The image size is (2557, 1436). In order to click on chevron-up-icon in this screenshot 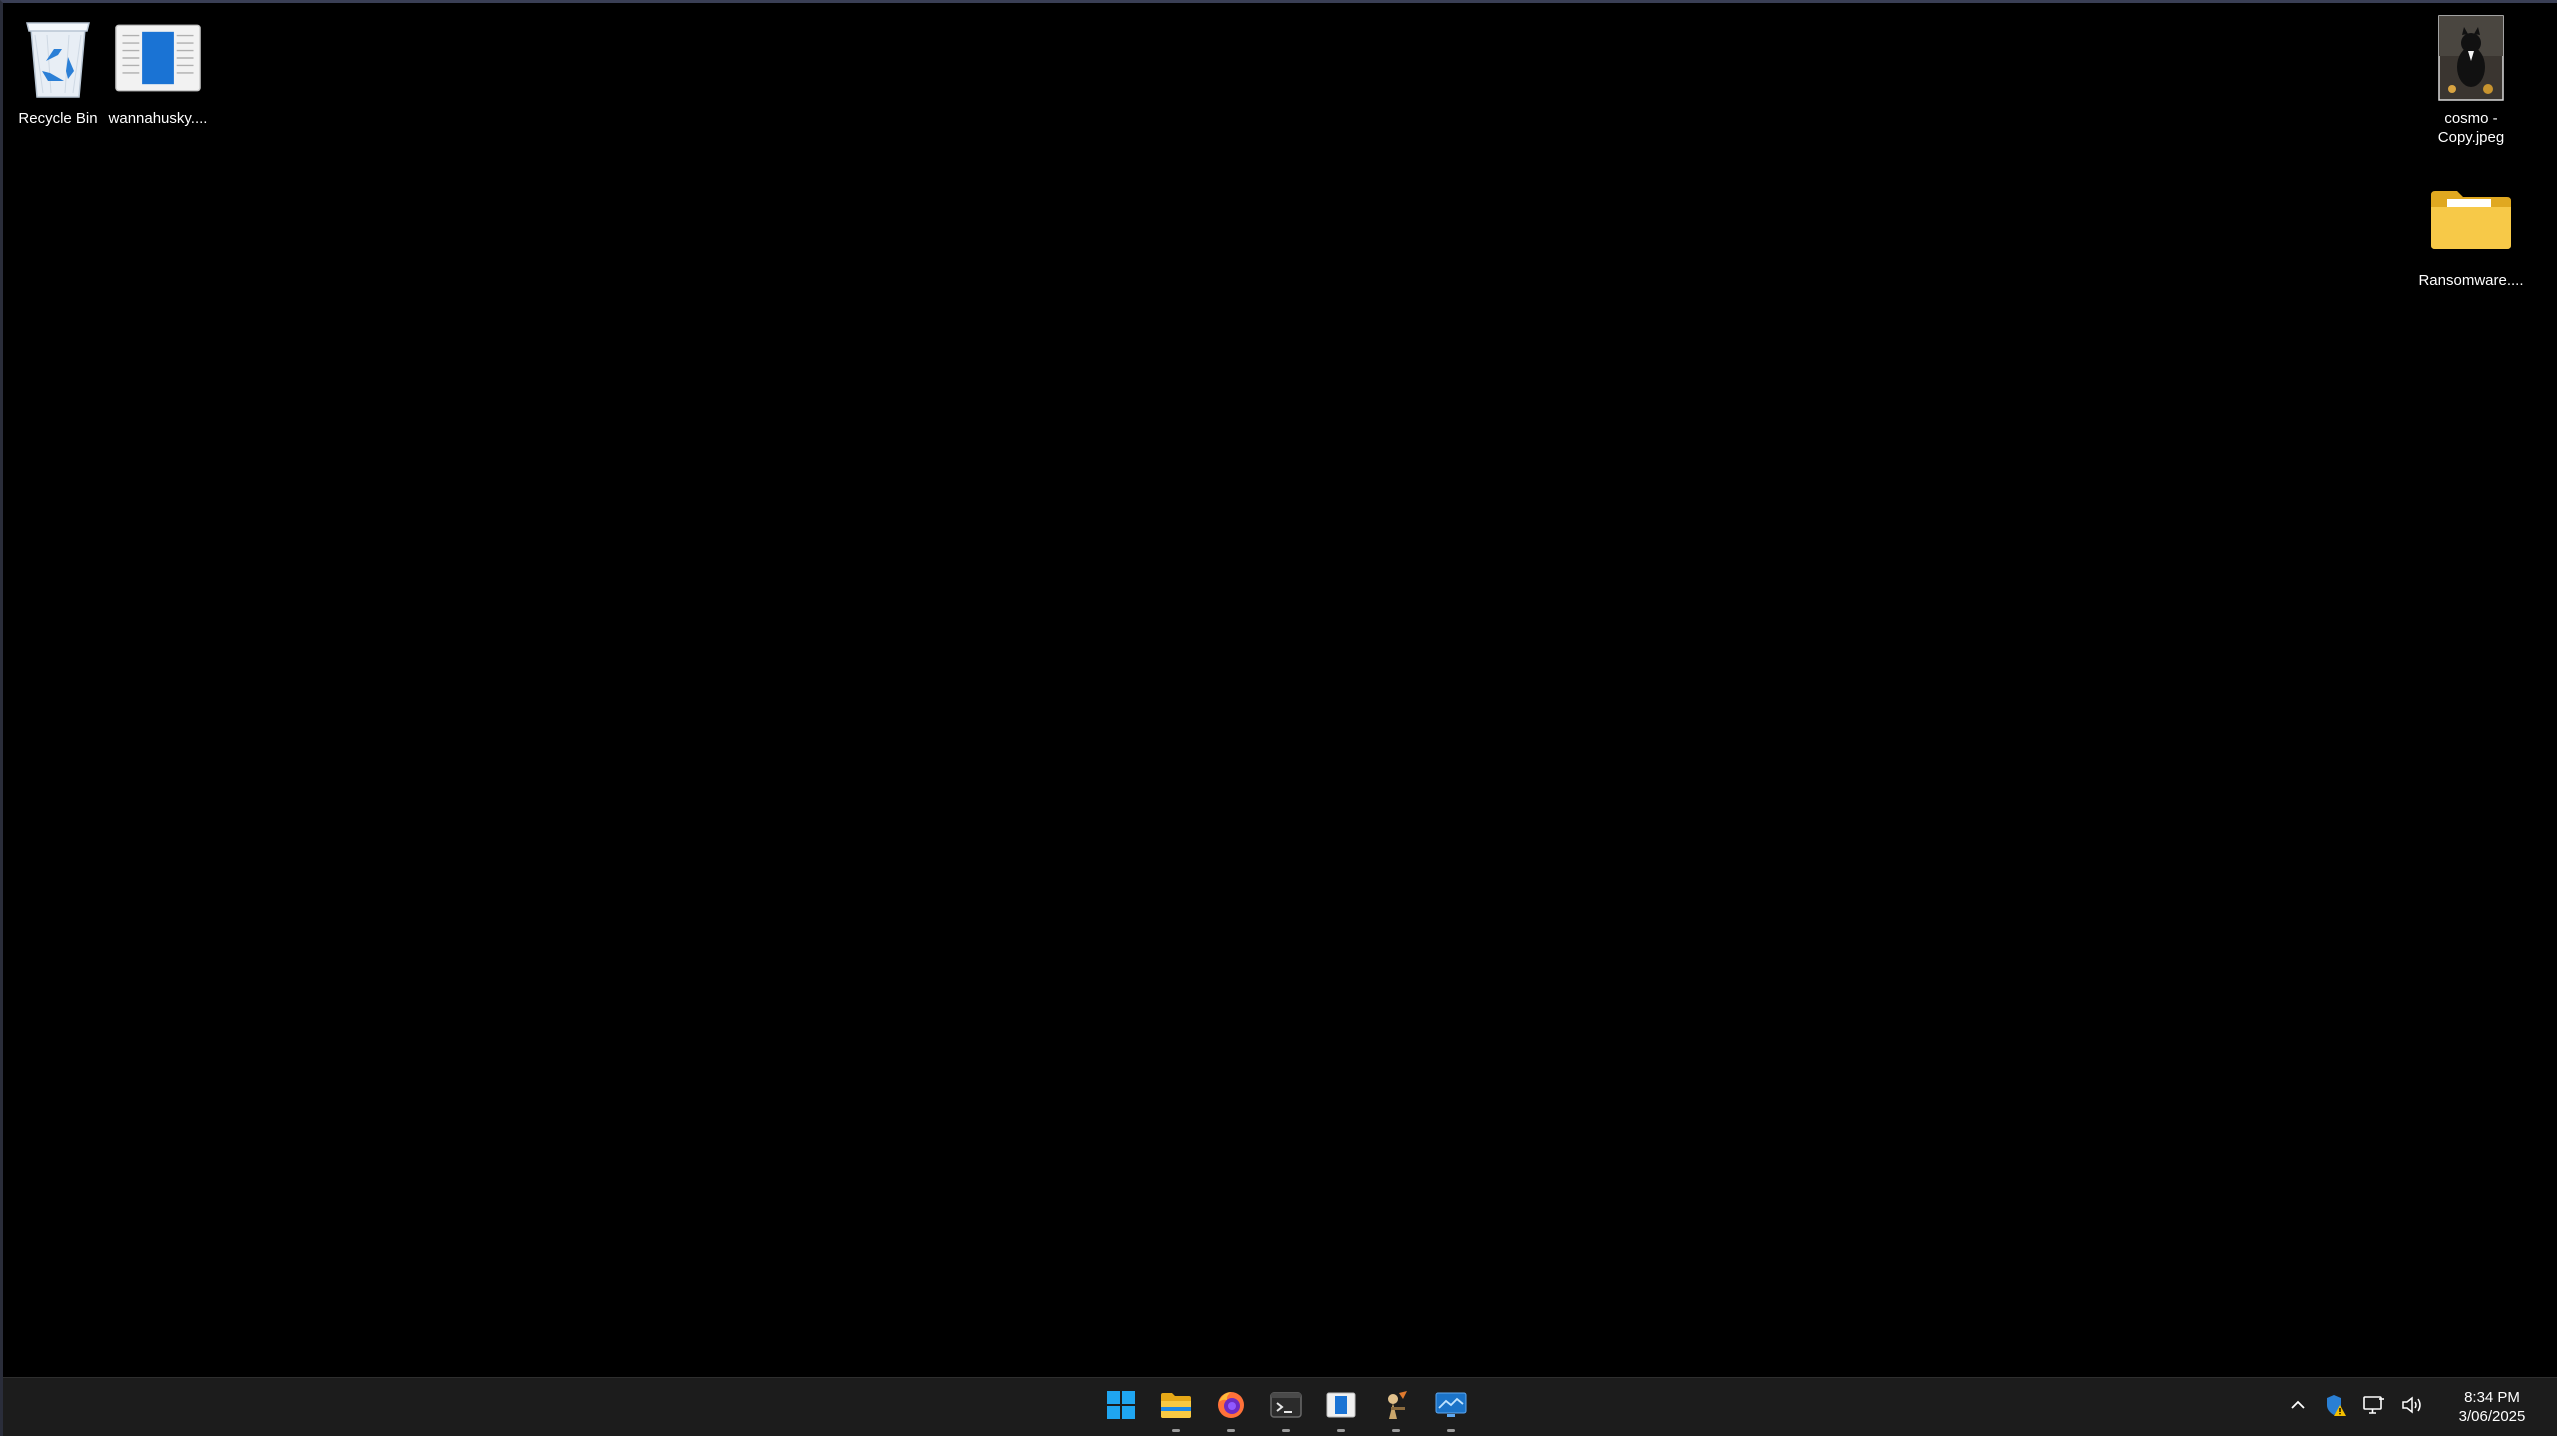, I will do `click(2298, 1407)`.